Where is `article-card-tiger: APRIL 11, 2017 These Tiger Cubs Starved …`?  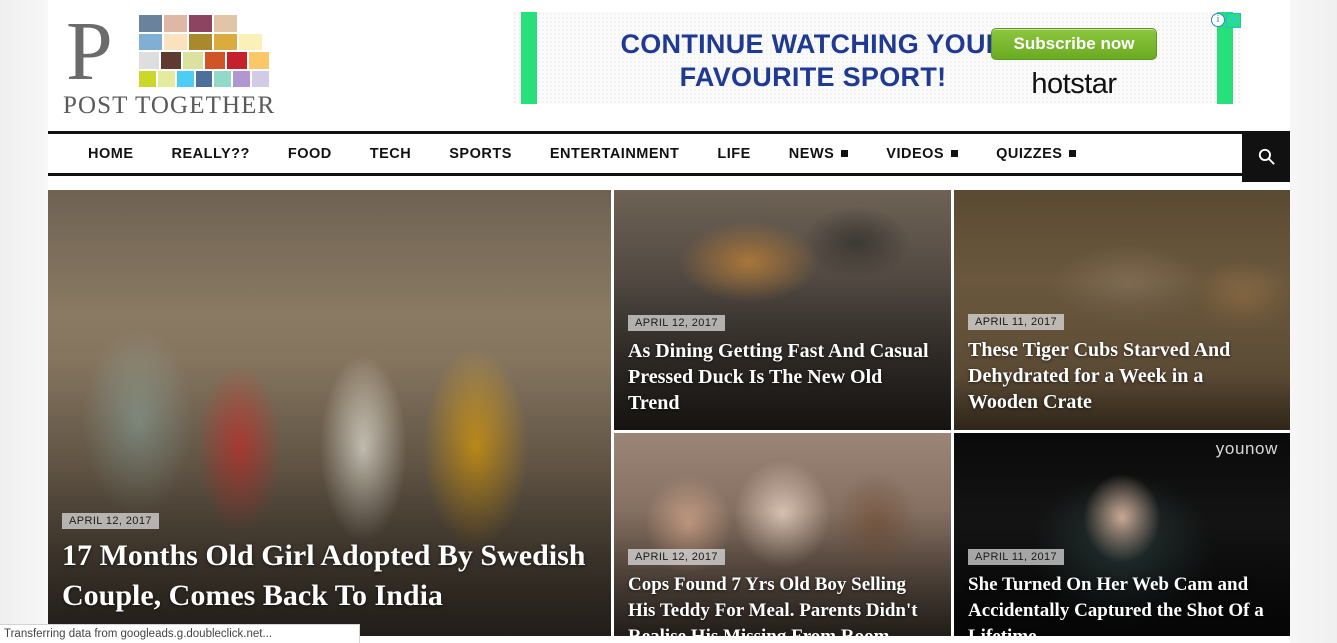 article-card-tiger: APRIL 11, 2017 These Tiger Cubs Starved … is located at coordinates (1122, 310).